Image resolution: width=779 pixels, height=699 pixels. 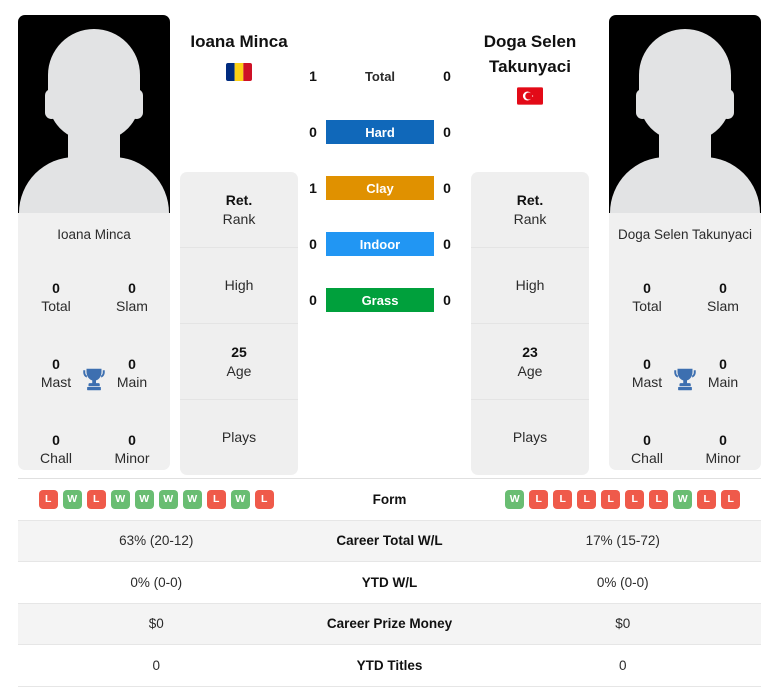 I want to click on info-age-value: 23, so click(x=530, y=351).